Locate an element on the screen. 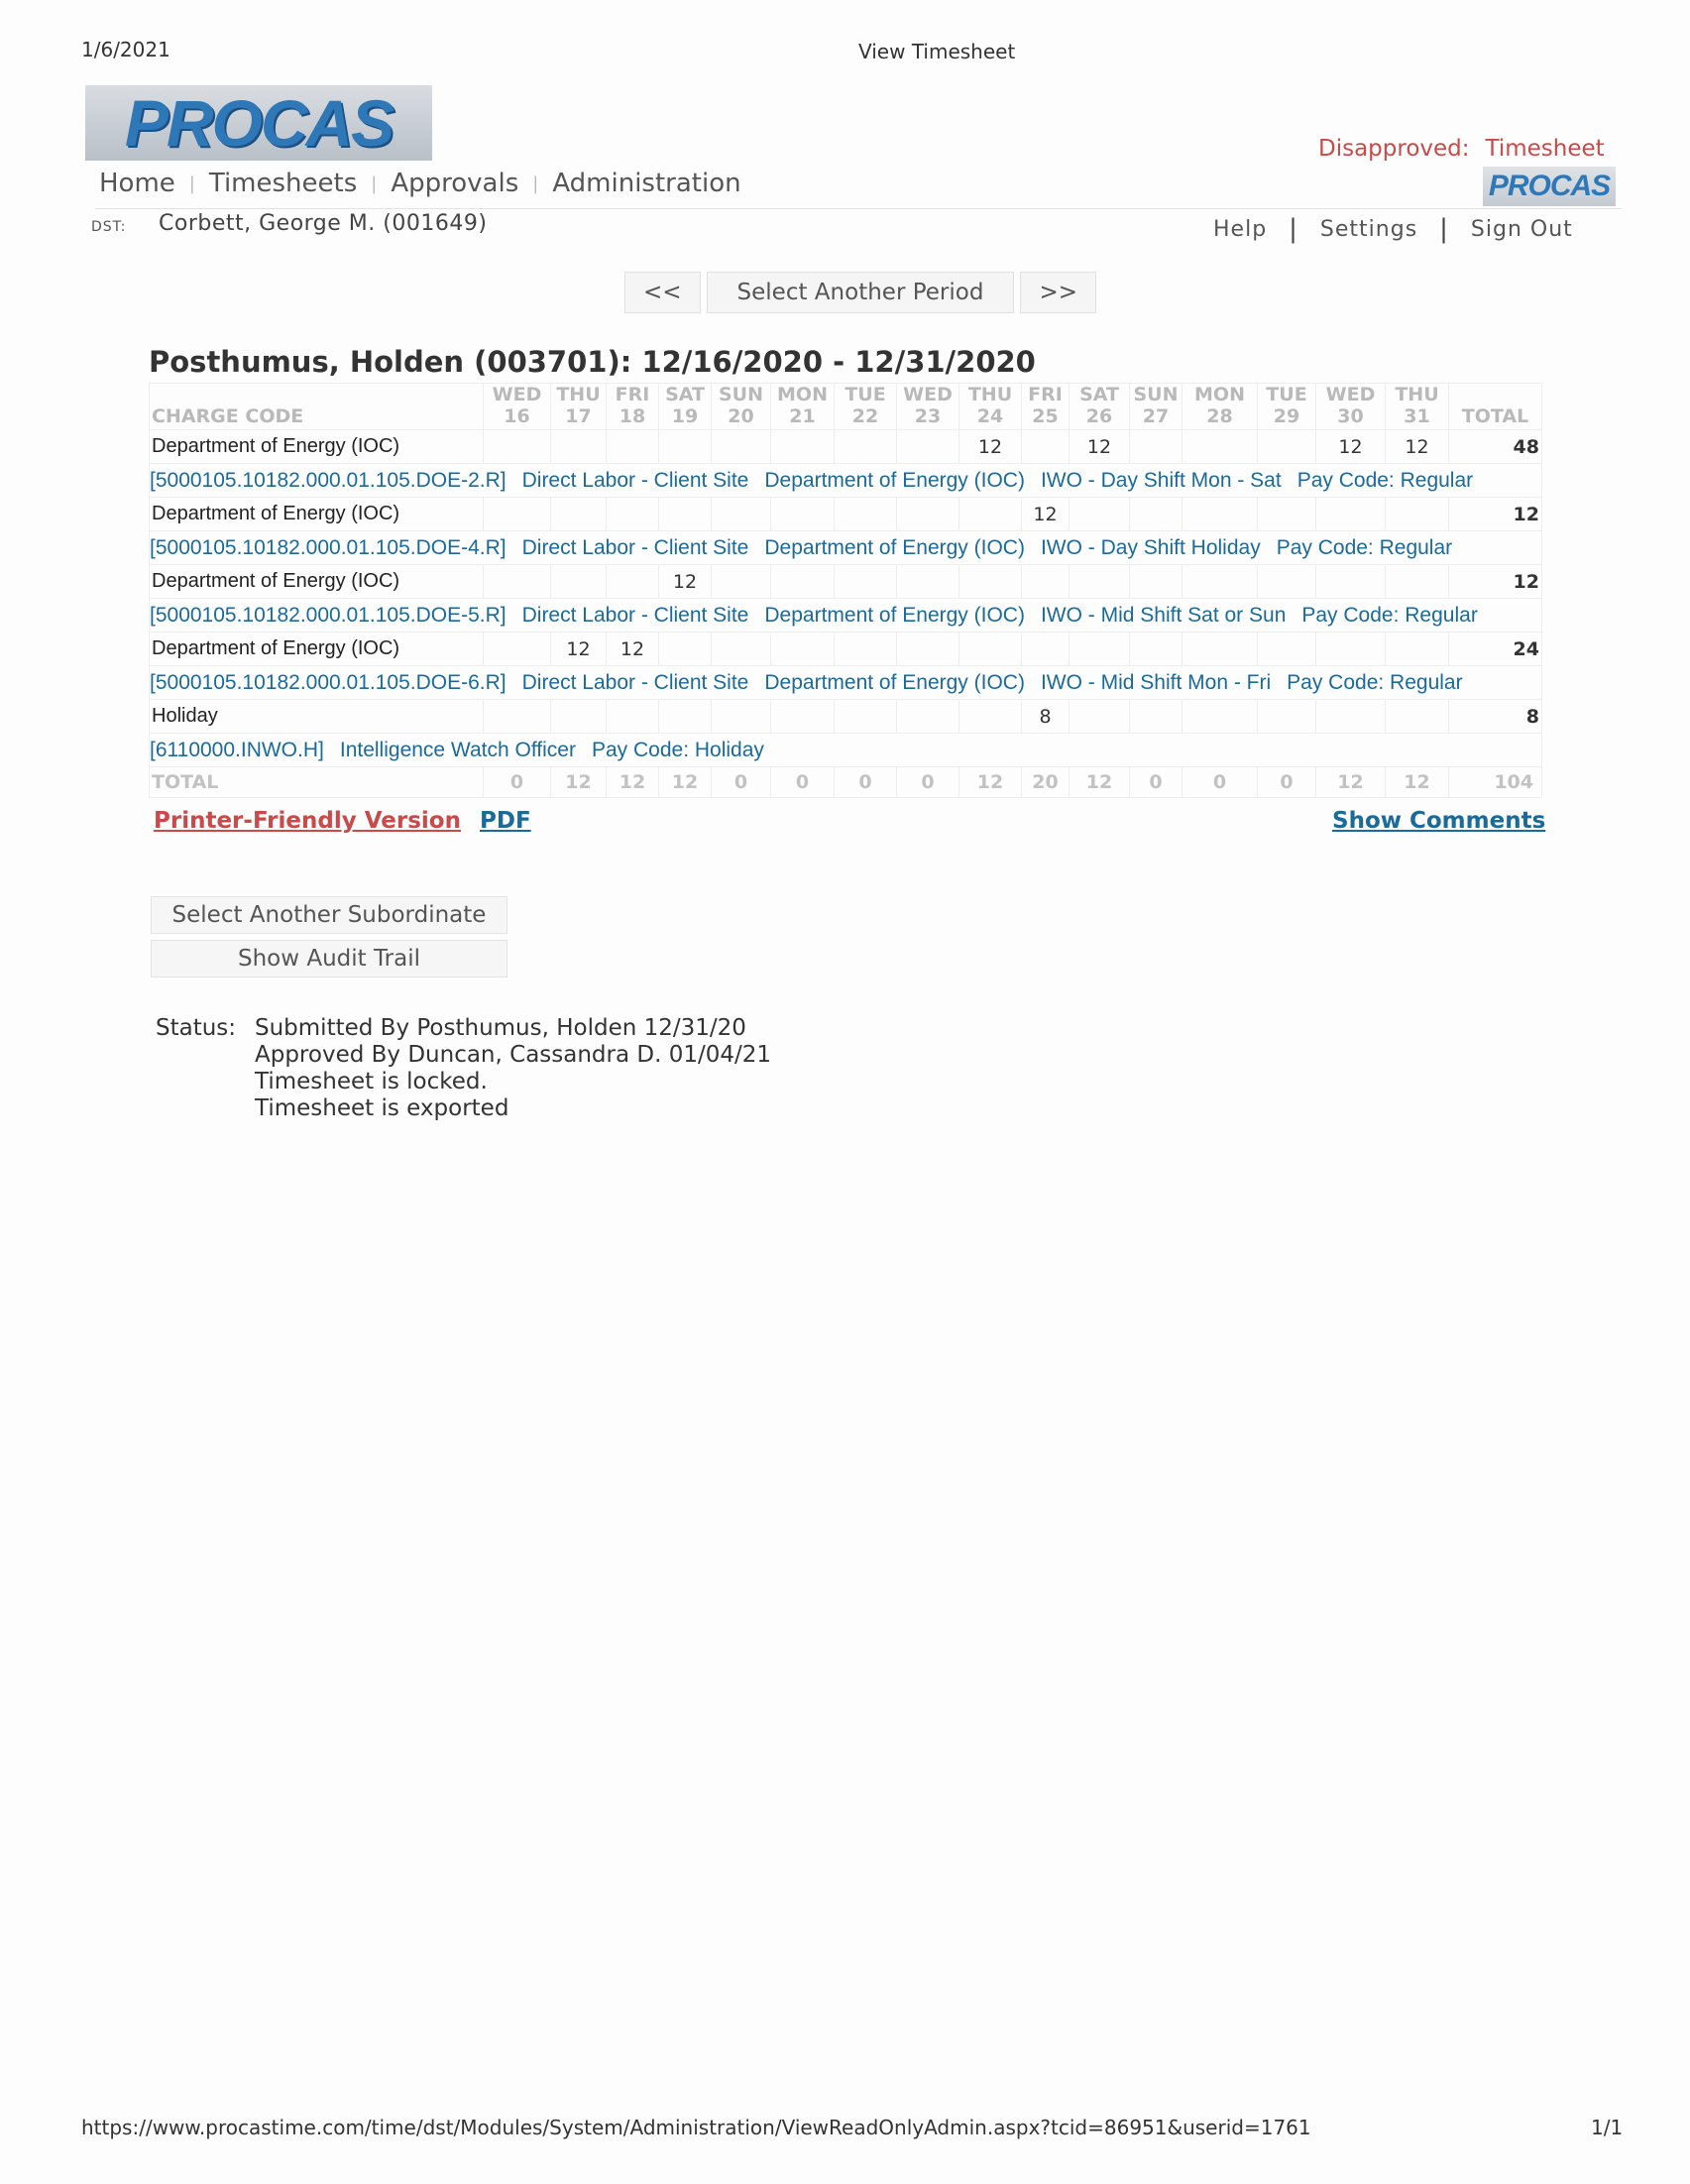 This screenshot has height=2184, width=1690. printer-friendly-link: Printer-Friendly Version is located at coordinates (307, 821).